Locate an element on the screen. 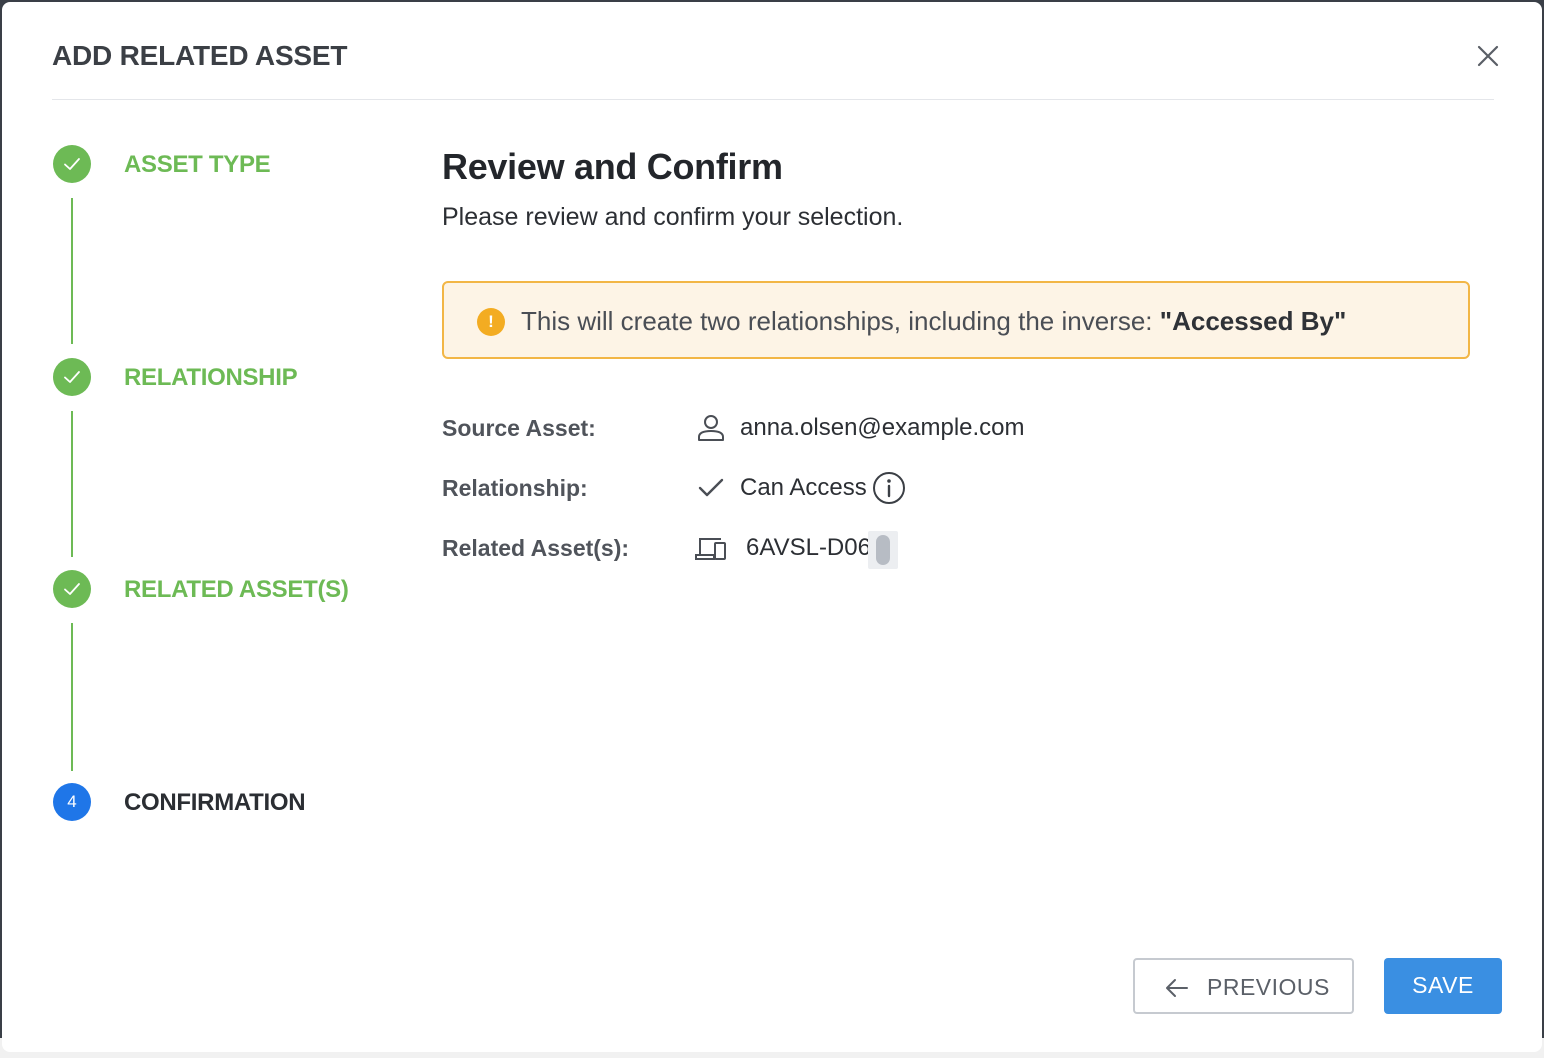  dialog-title: ADD RELATED ASSET is located at coordinates (200, 55).